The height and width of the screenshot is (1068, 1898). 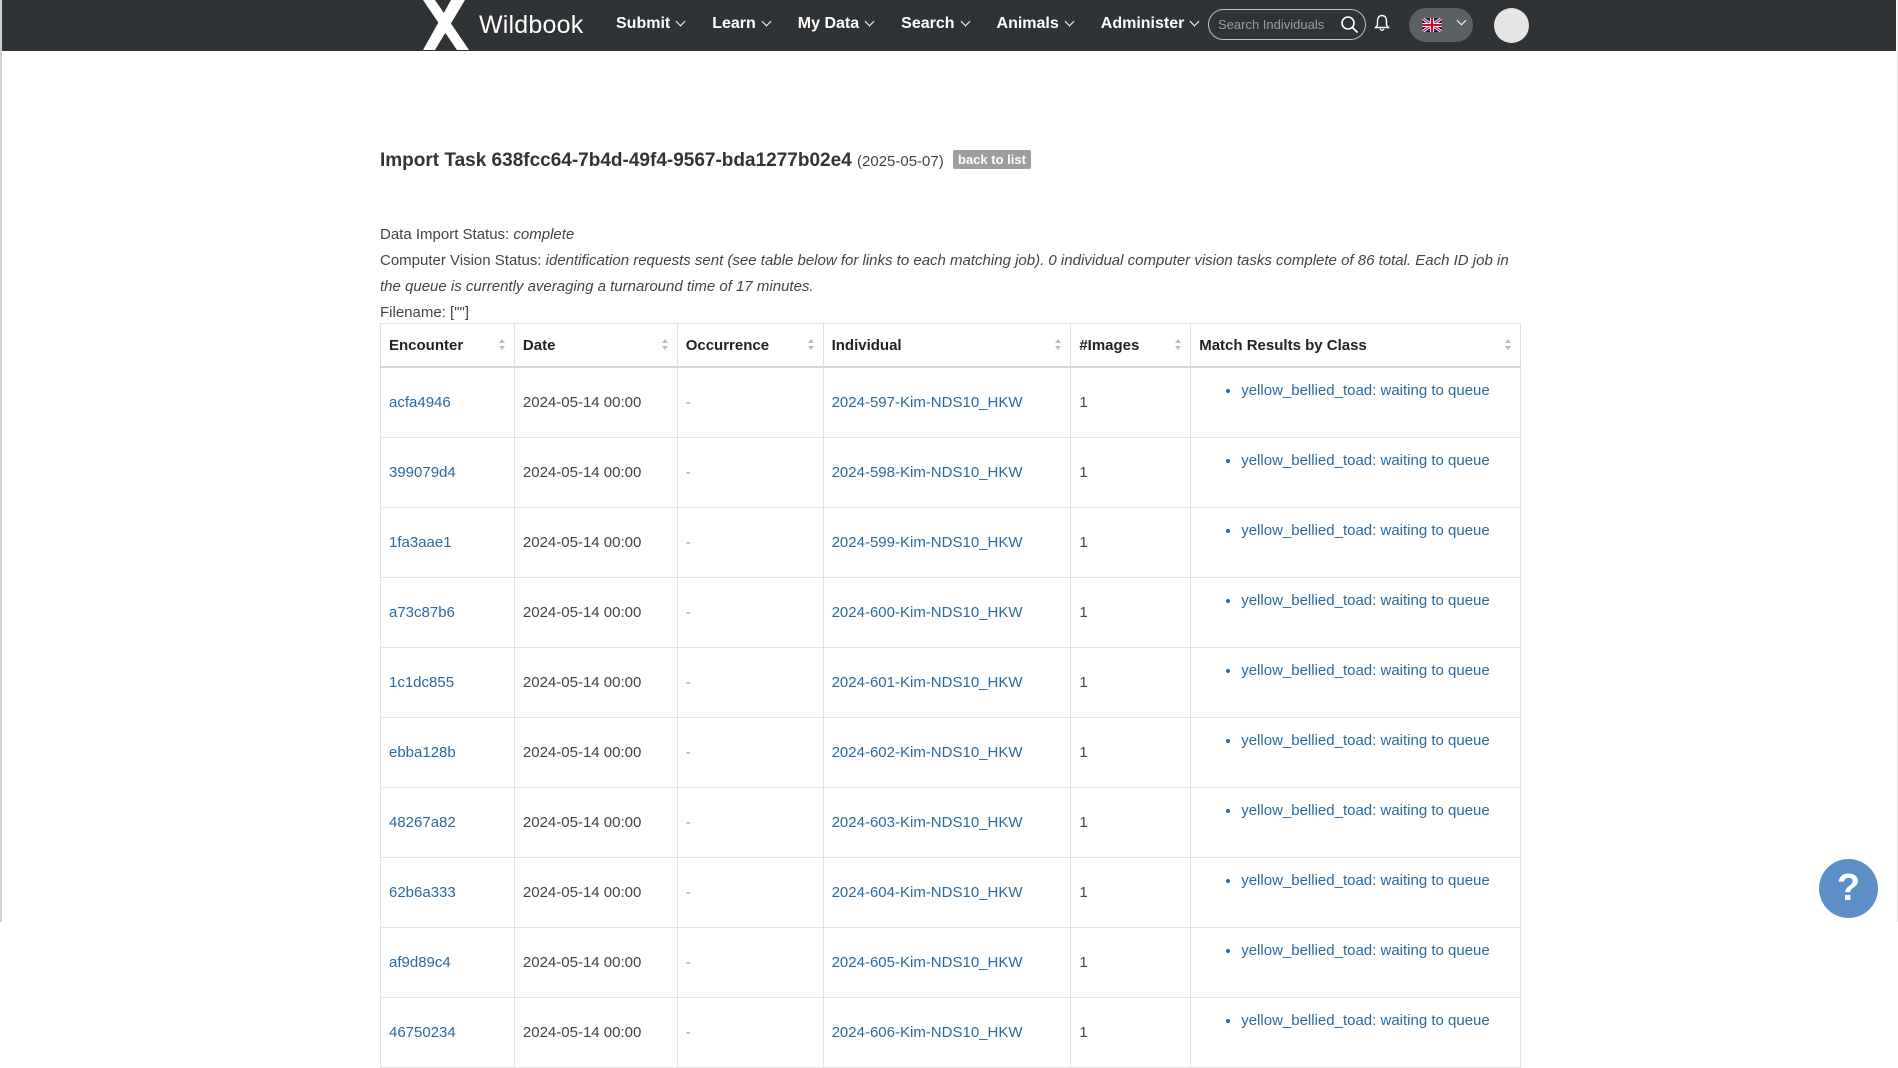 What do you see at coordinates (1278, 24) in the screenshot?
I see `search-input` at bounding box center [1278, 24].